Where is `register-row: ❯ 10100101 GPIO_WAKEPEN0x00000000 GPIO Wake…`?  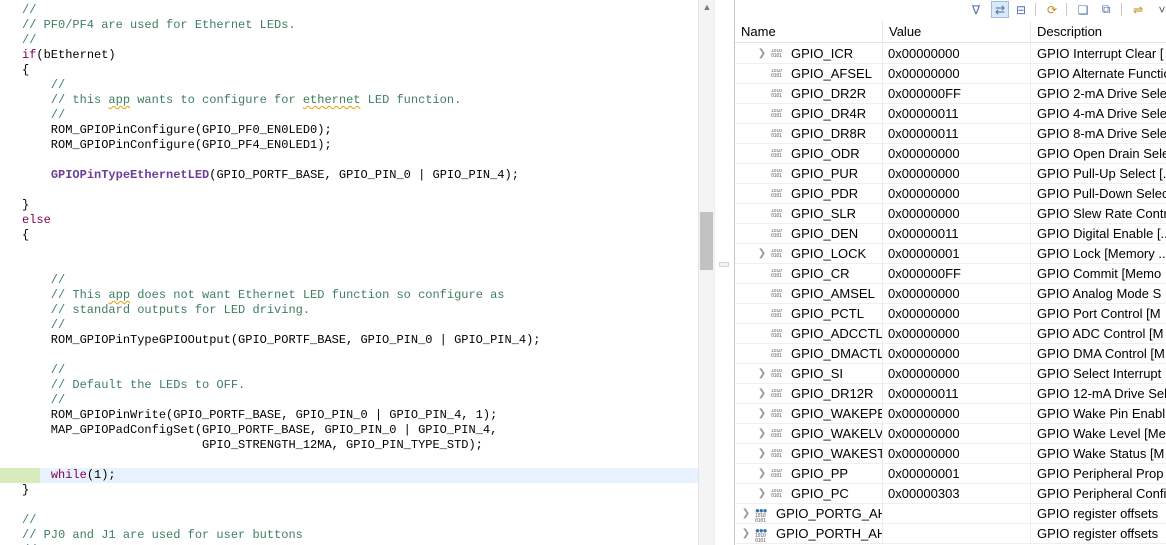
register-row: ❯ 10100101 GPIO_WAKEPEN0x00000000 GPIO Wake… is located at coordinates (950, 414).